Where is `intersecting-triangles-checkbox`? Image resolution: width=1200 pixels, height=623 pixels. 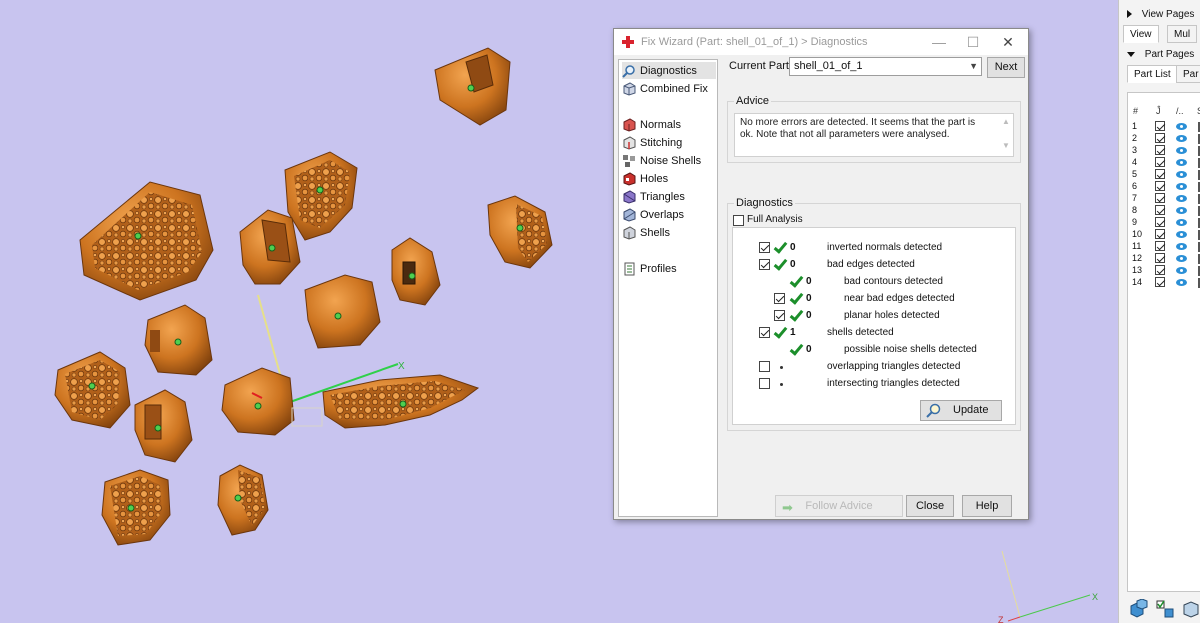
intersecting-triangles-checkbox is located at coordinates (764, 383).